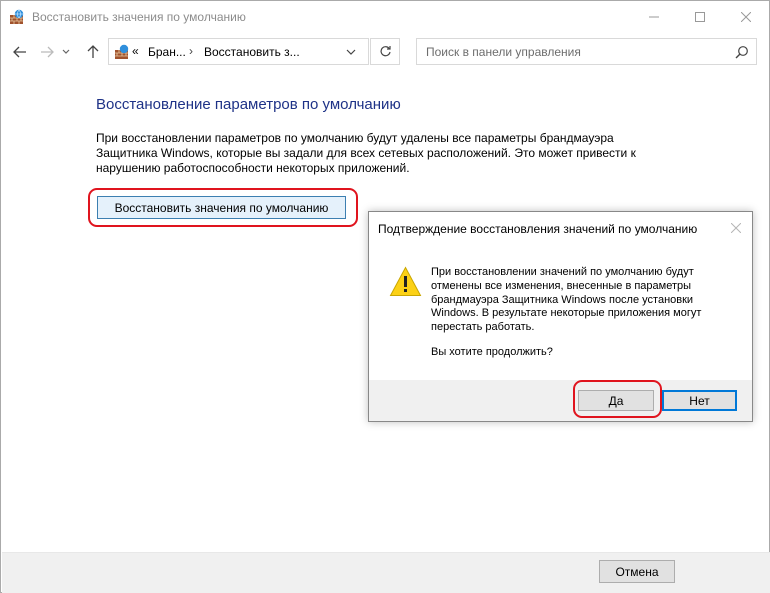  Describe the element at coordinates (405, 281) in the screenshot. I see `warning-icon` at that location.